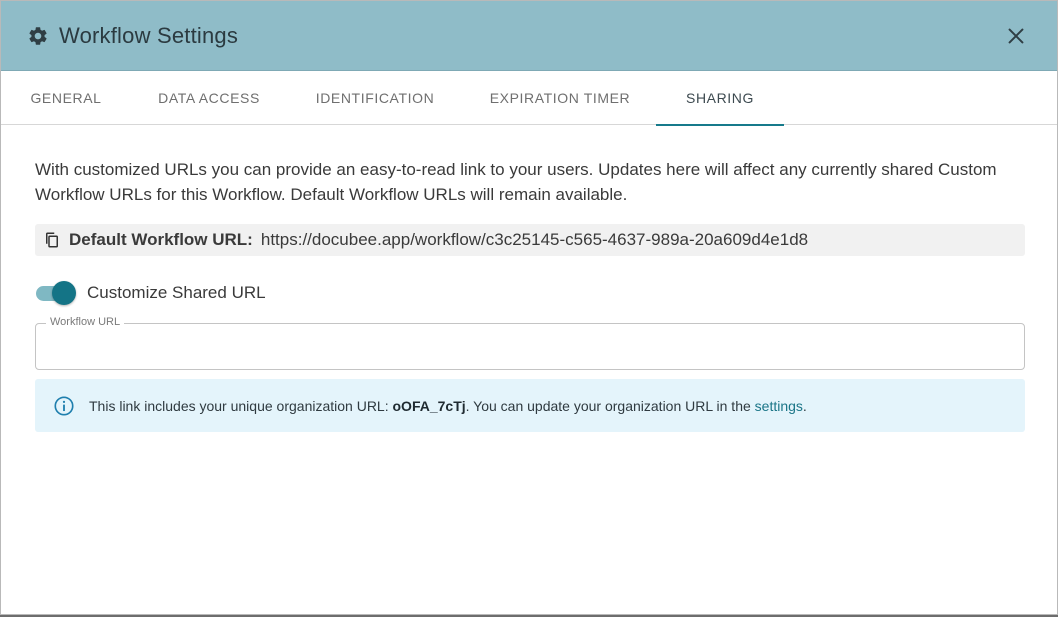  I want to click on gear-icon, so click(38, 36).